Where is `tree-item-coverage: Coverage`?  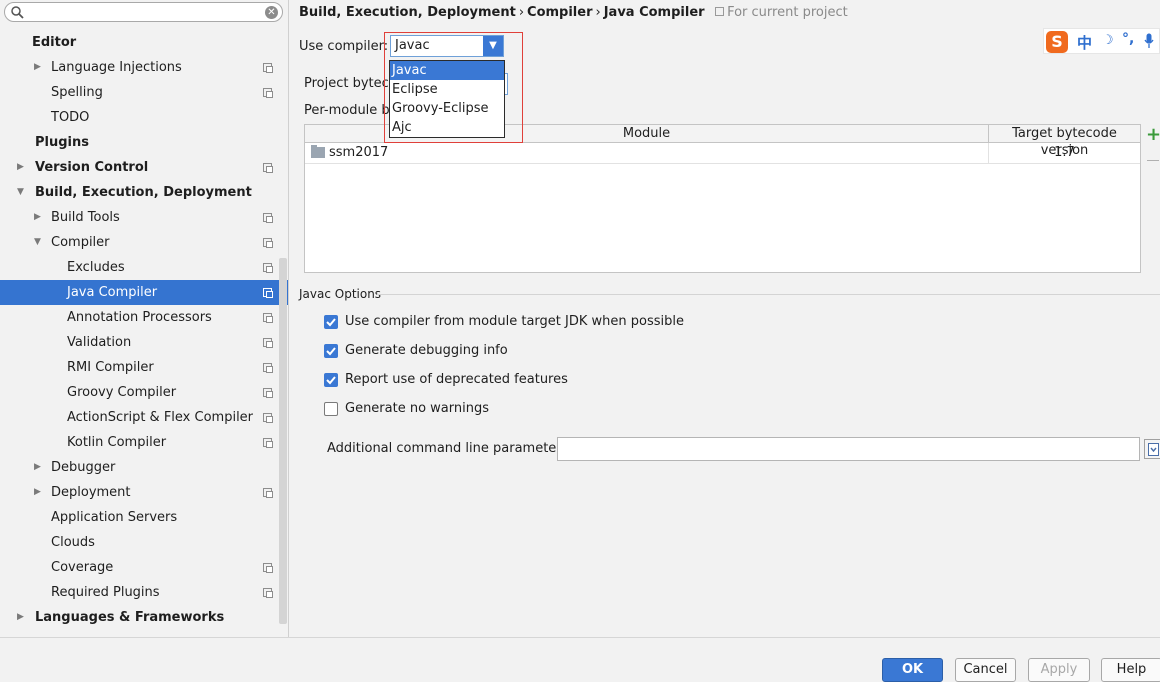 tree-item-coverage: Coverage is located at coordinates (144, 567).